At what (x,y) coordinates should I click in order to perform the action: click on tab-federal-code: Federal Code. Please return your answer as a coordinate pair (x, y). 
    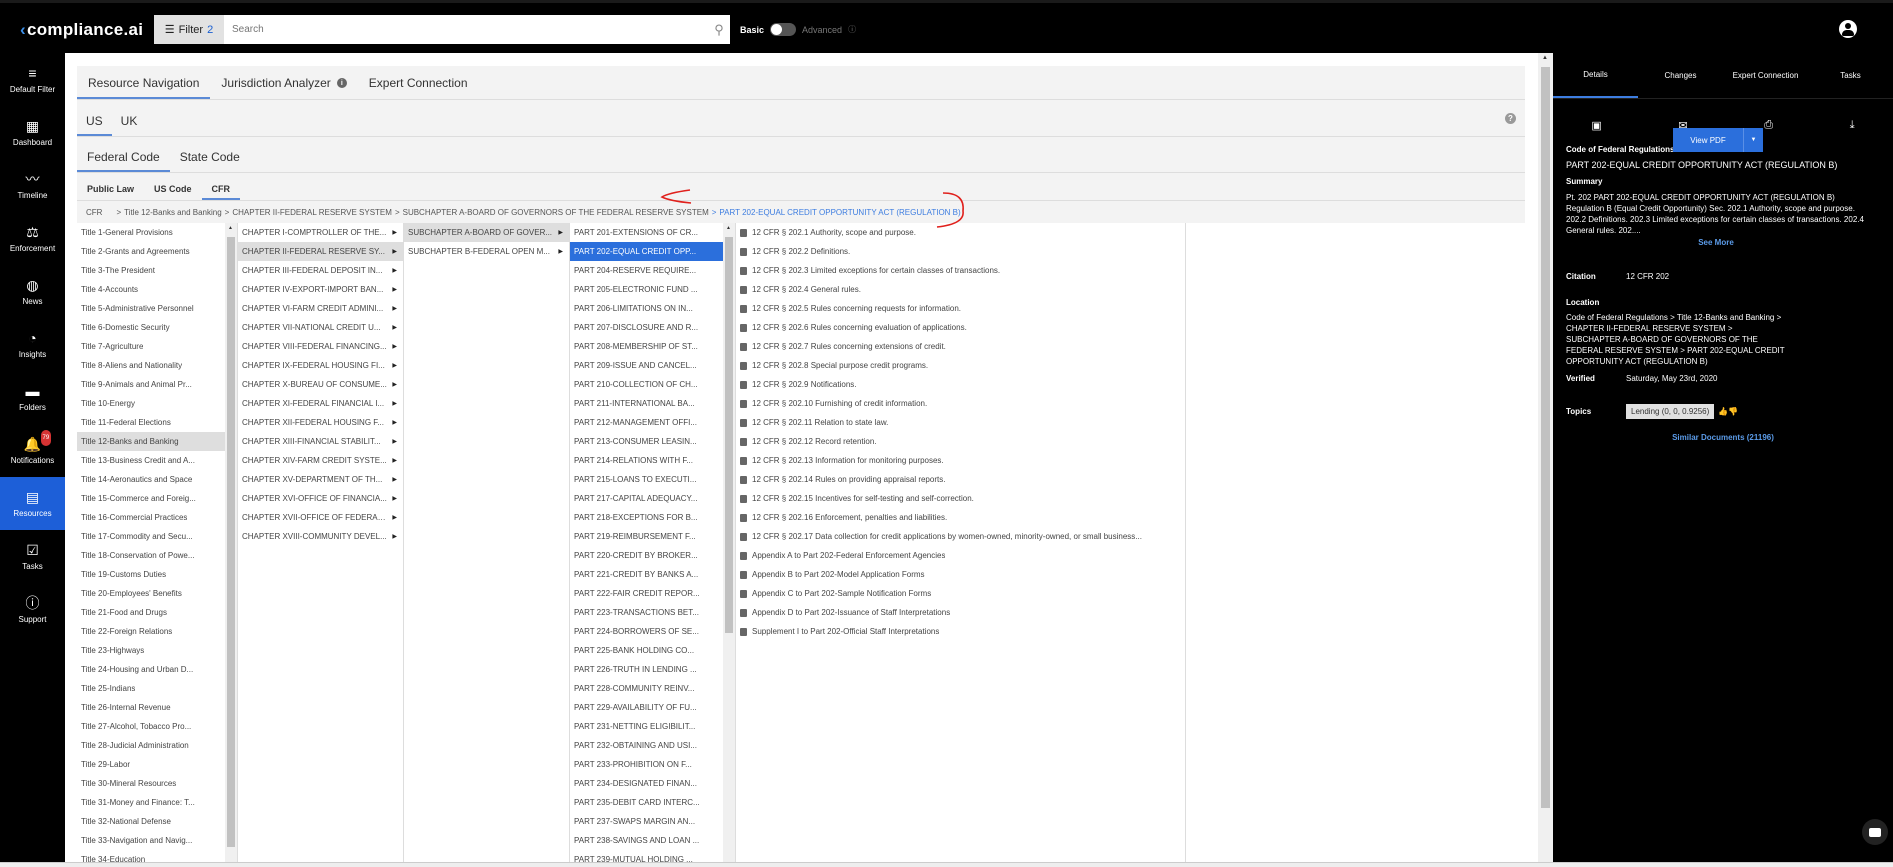
    Looking at the image, I should click on (123, 161).